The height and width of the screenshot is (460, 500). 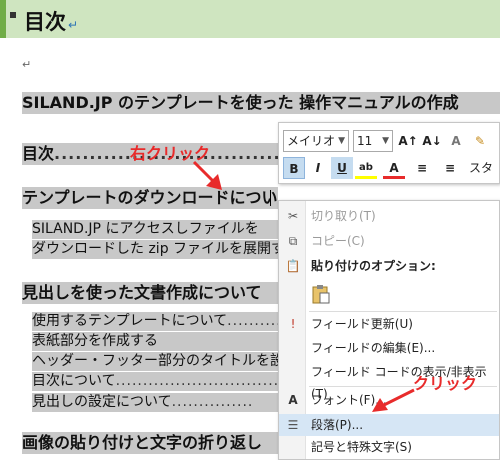 What do you see at coordinates (240, 102) in the screenshot?
I see `toc-title-text: SILAND.JP のテンプレートを使った 操作マニュアルの作成` at bounding box center [240, 102].